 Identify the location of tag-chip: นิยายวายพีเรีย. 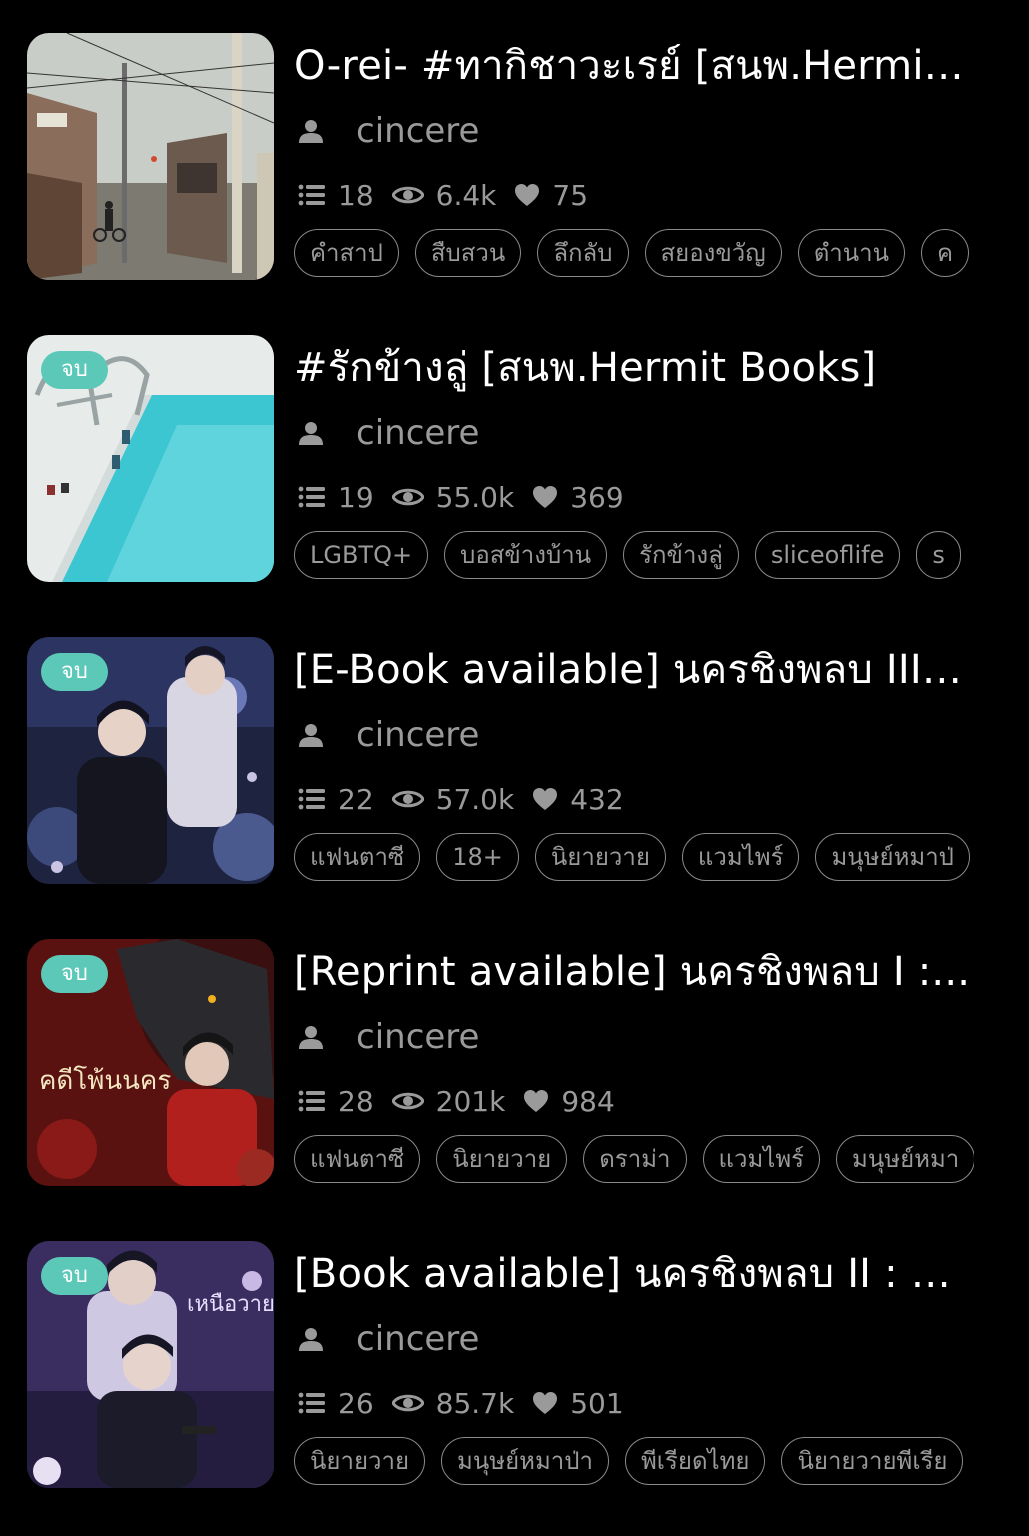
(872, 1461).